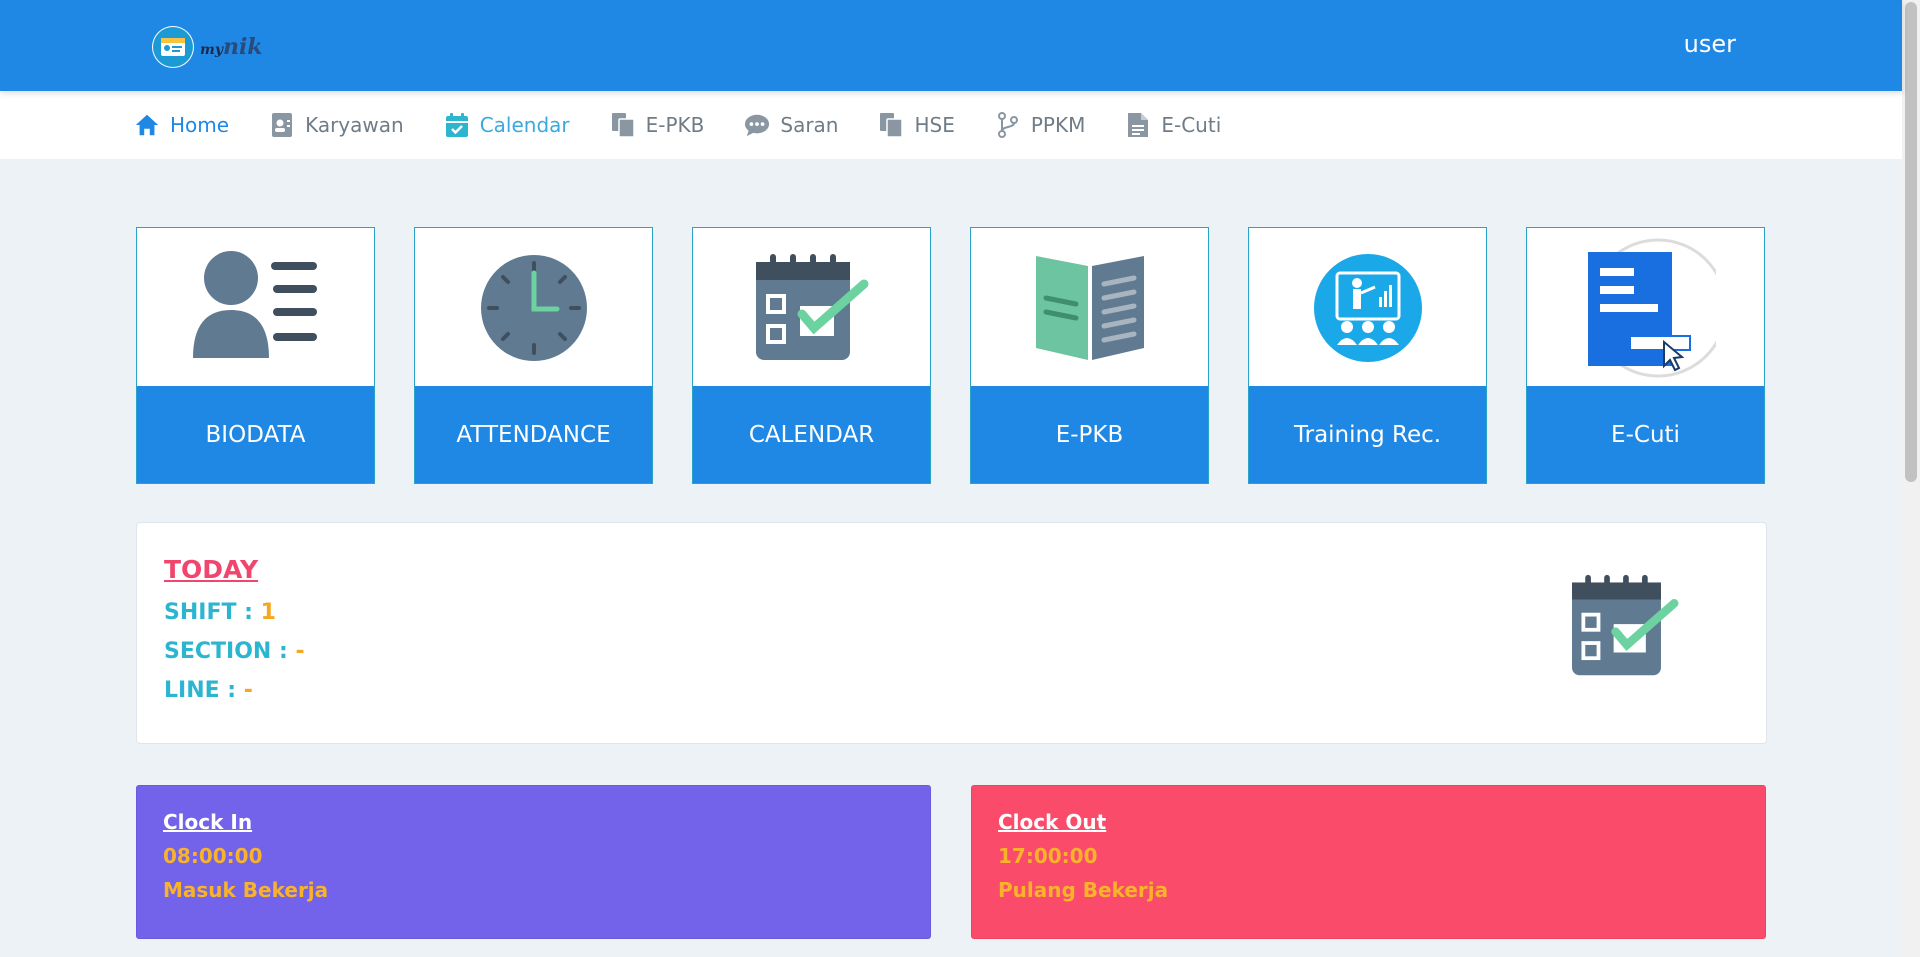 The width and height of the screenshot is (1920, 957). Describe the element at coordinates (1367, 307) in the screenshot. I see `training-icon` at that location.